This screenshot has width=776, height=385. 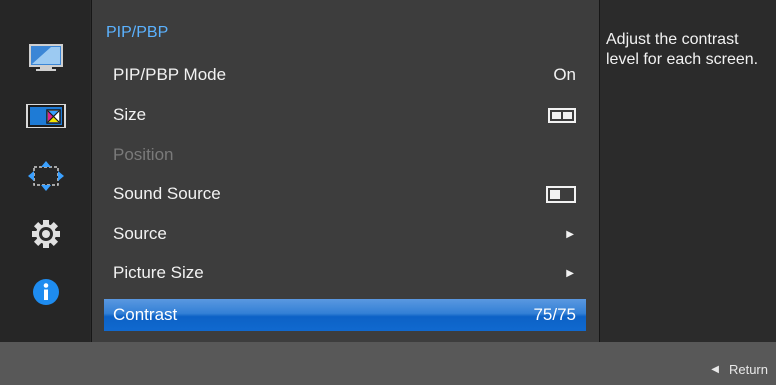 I want to click on information-icon, so click(x=46, y=292).